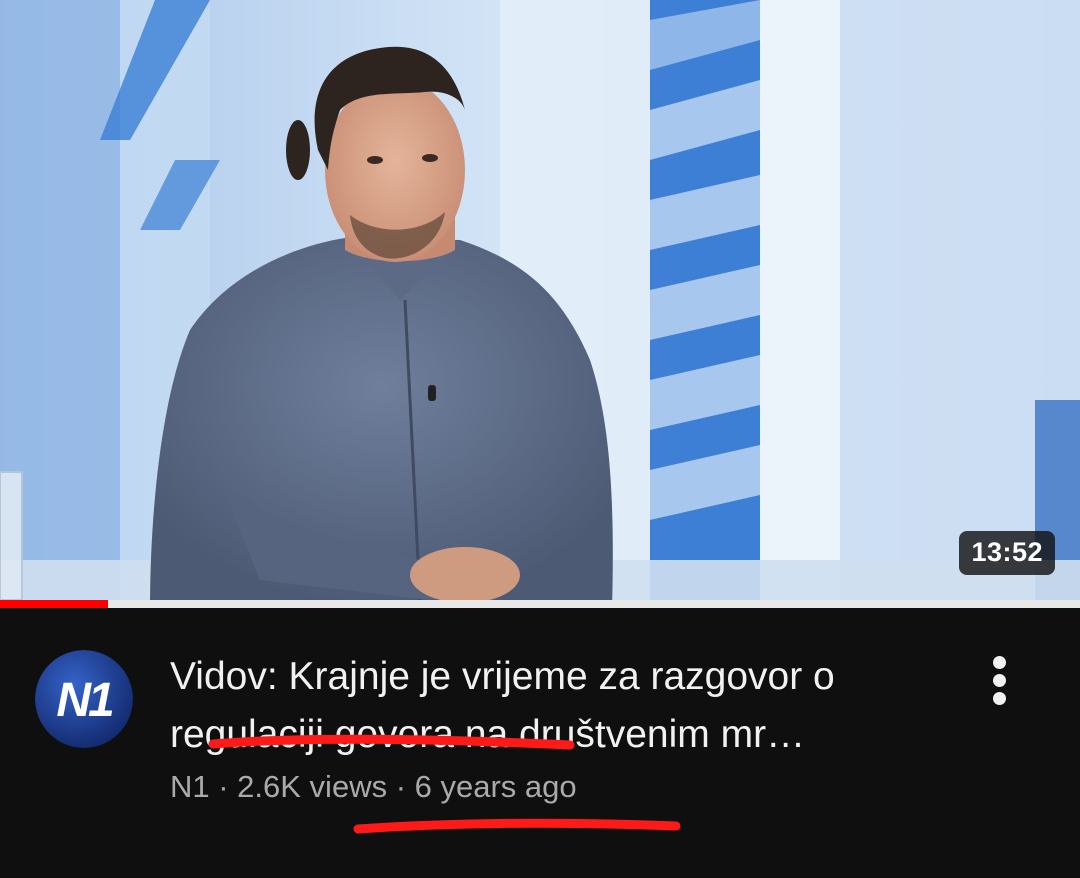 This screenshot has height=878, width=1080. I want to click on logo-lettering: N1, so click(84, 700).